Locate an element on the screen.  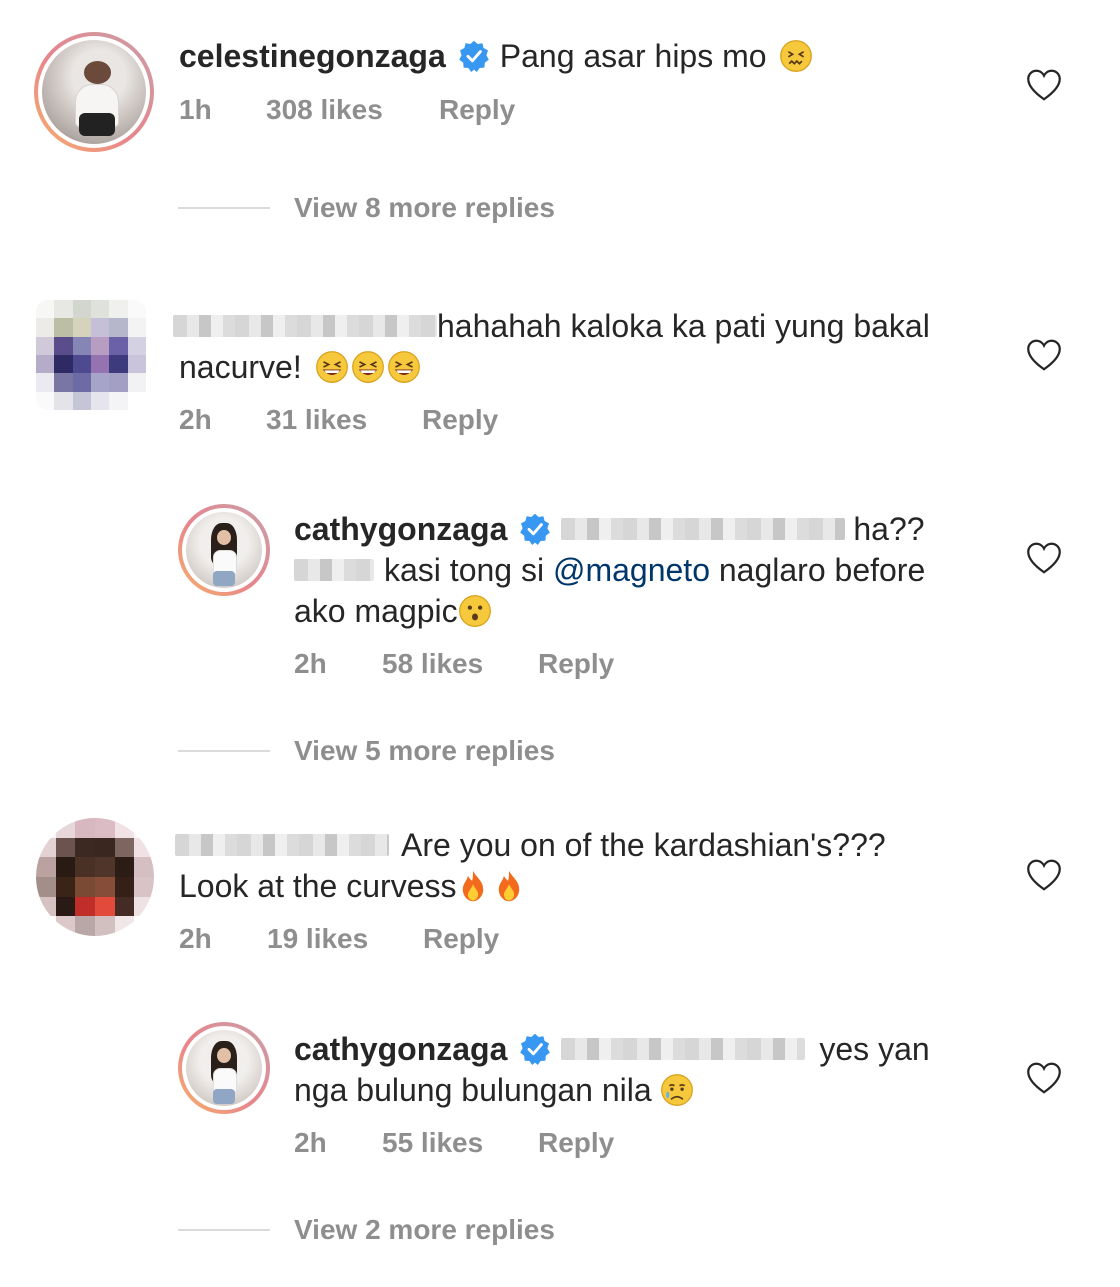
sad-but-relieved-face-emoji-icon is located at coordinates (677, 1090).